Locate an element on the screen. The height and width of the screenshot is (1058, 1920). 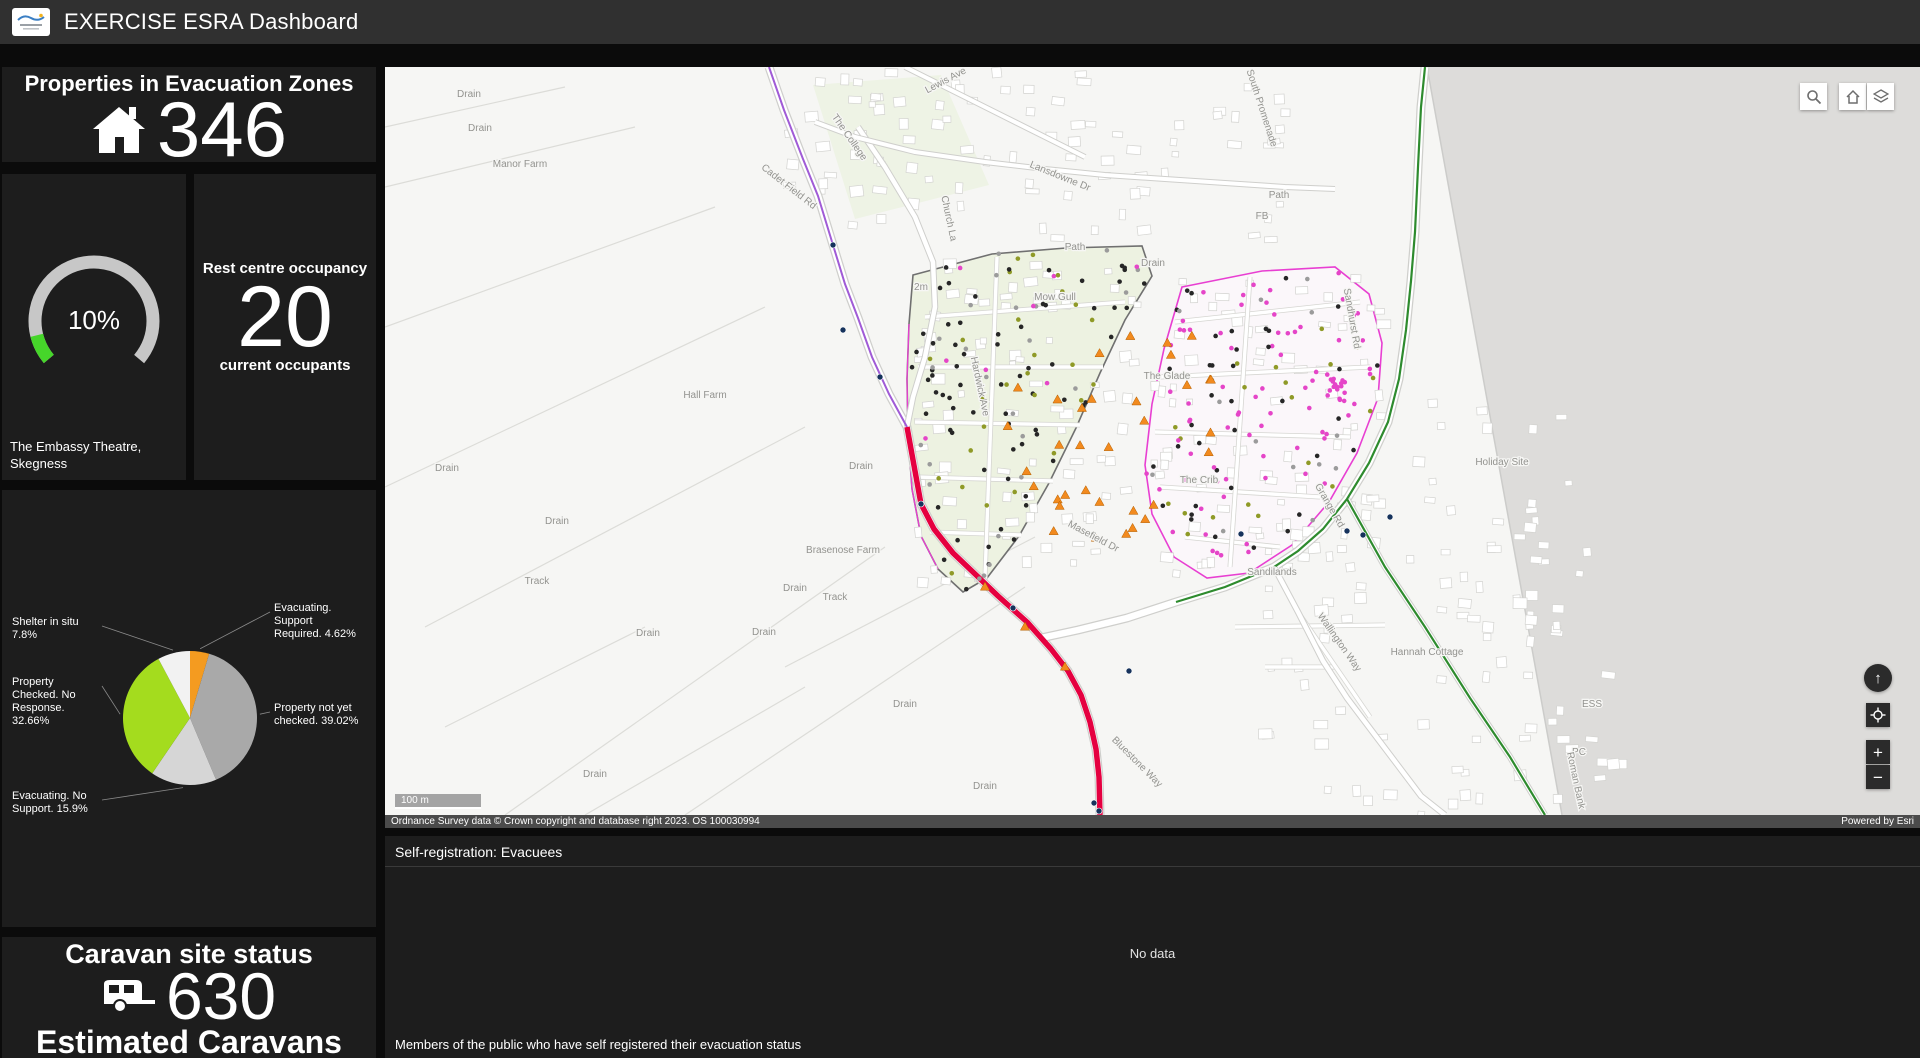
north-arrow-icon: ↑ is located at coordinates (1878, 678).